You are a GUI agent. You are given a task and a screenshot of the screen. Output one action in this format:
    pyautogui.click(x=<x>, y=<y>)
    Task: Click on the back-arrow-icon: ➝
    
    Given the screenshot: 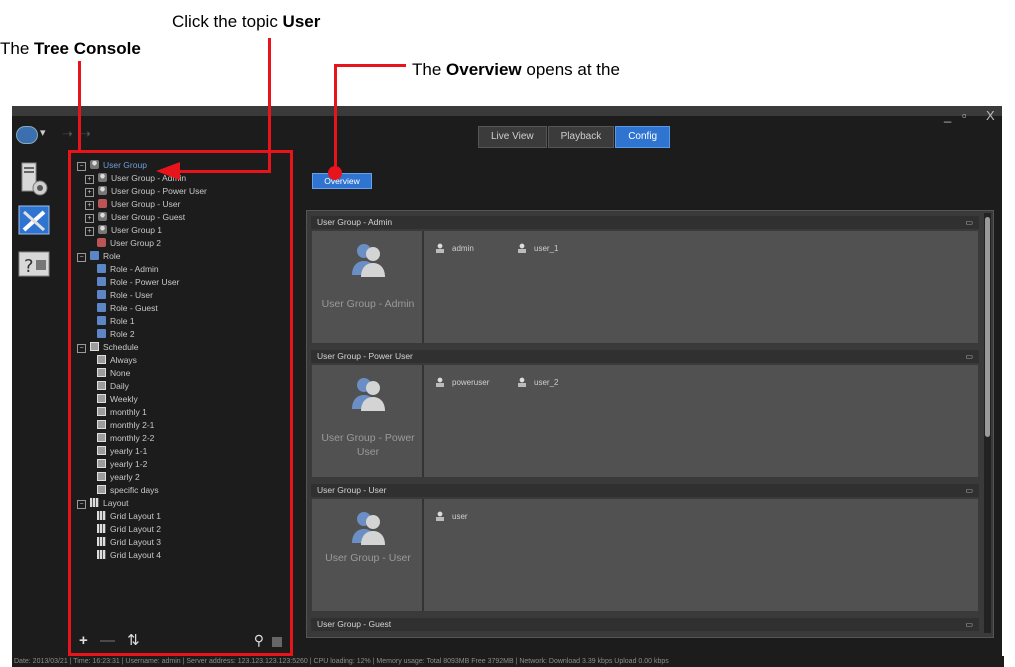 What is the action you would take?
    pyautogui.click(x=67, y=134)
    